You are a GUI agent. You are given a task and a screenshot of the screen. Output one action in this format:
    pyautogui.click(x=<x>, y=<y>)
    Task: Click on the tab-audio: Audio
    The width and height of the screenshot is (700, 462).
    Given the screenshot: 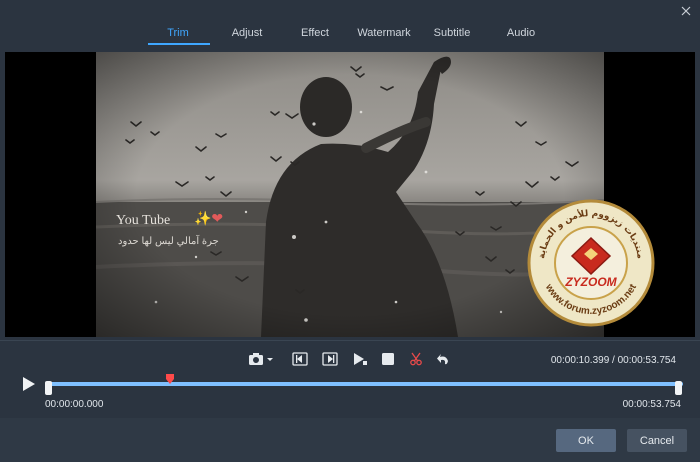 What is the action you would take?
    pyautogui.click(x=521, y=33)
    